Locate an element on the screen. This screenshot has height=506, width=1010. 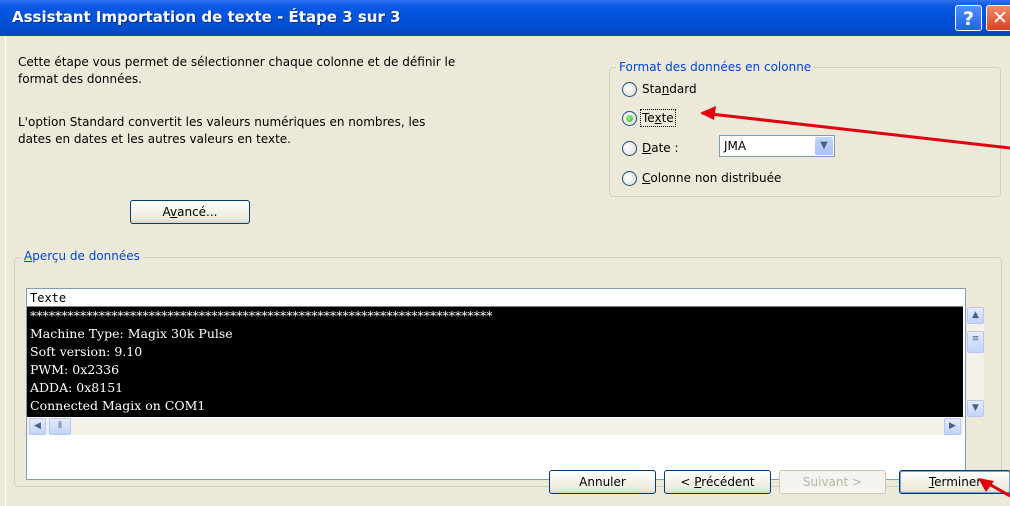
annotation-arrow-line is located at coordinates (855, 130).